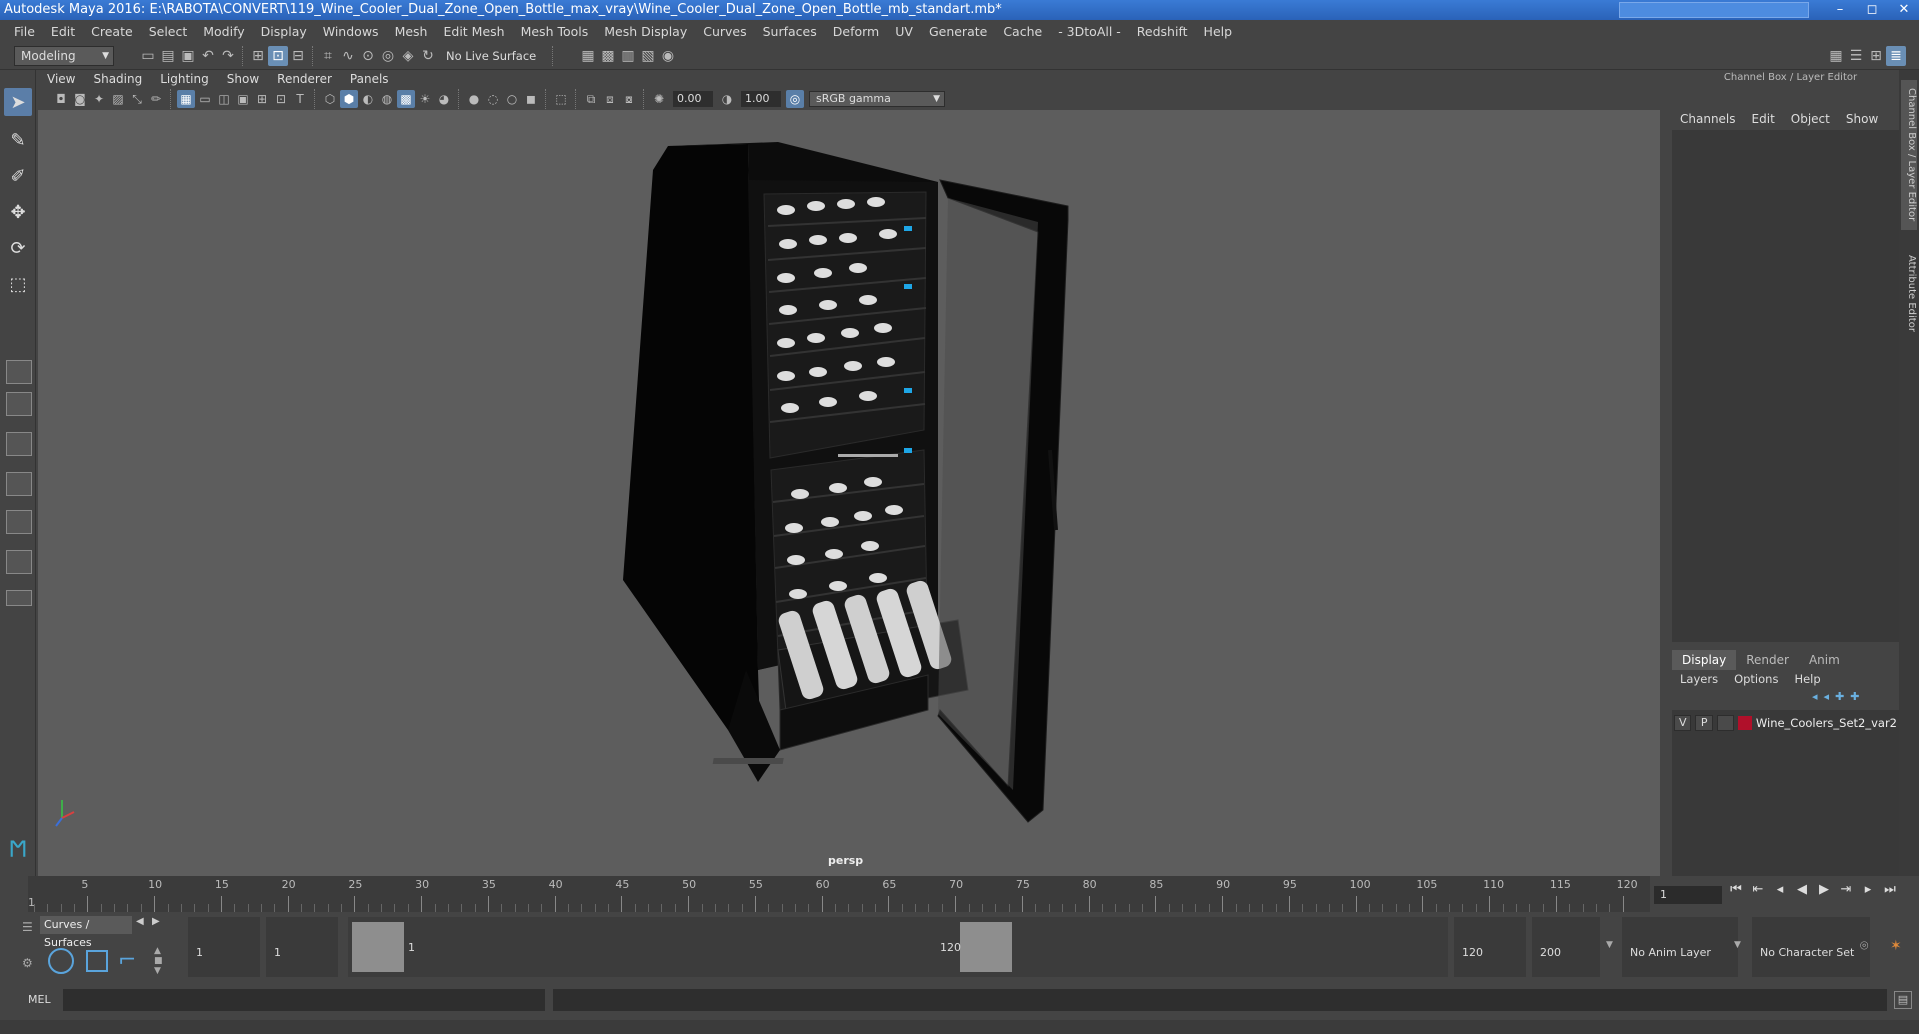 Image resolution: width=1919 pixels, height=1034 pixels. Describe the element at coordinates (561, 99) in the screenshot. I see `isolate-select-icon: ⬚` at that location.